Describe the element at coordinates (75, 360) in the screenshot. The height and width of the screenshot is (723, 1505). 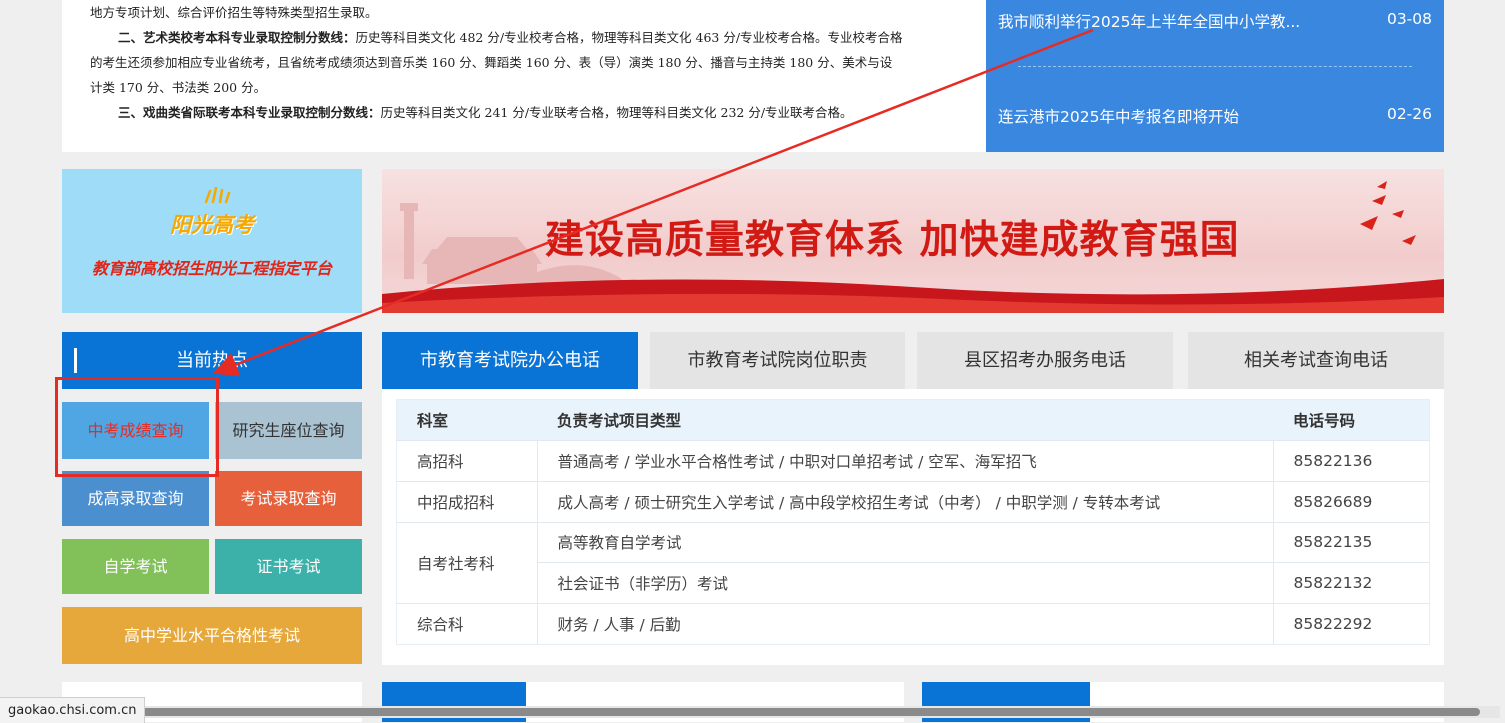
I see `header-accent-bar` at that location.